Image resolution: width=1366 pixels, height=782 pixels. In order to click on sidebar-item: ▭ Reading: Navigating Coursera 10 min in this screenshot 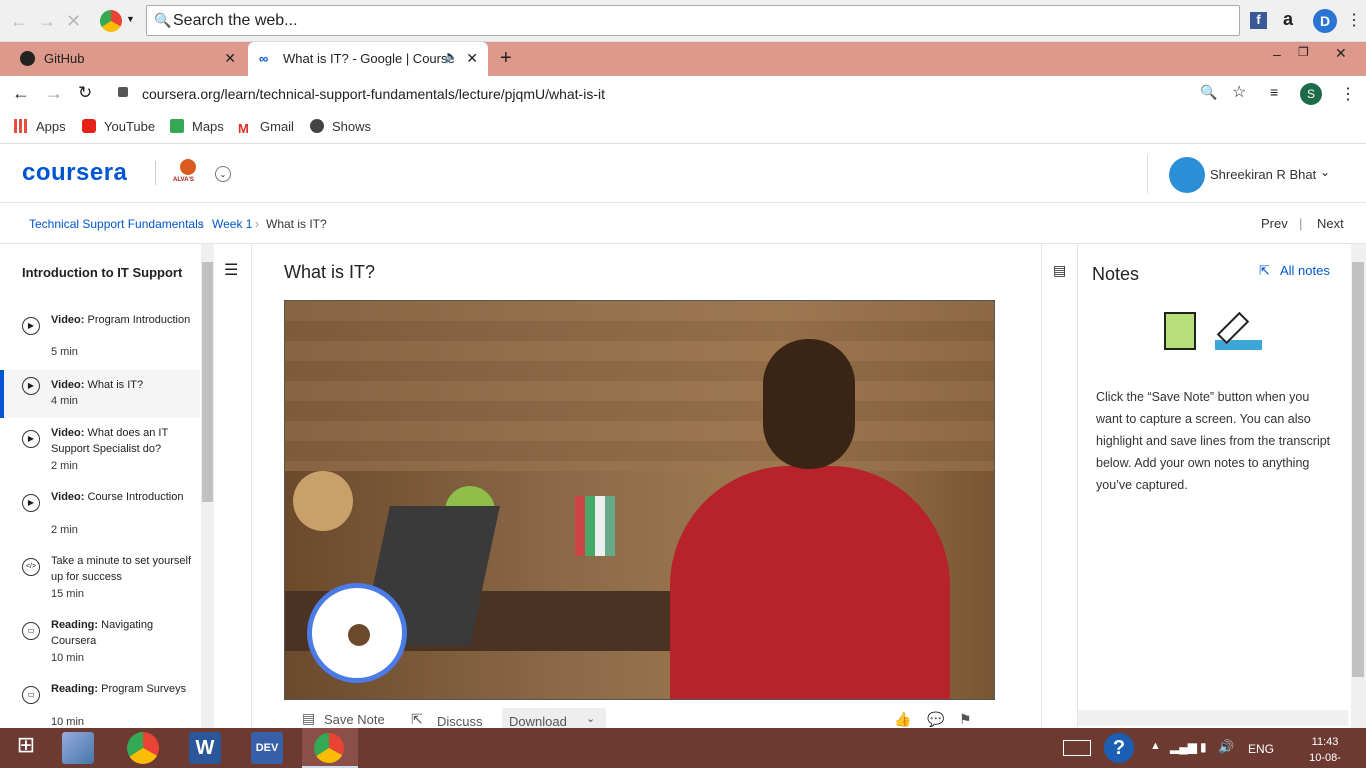, I will do `click(100, 648)`.